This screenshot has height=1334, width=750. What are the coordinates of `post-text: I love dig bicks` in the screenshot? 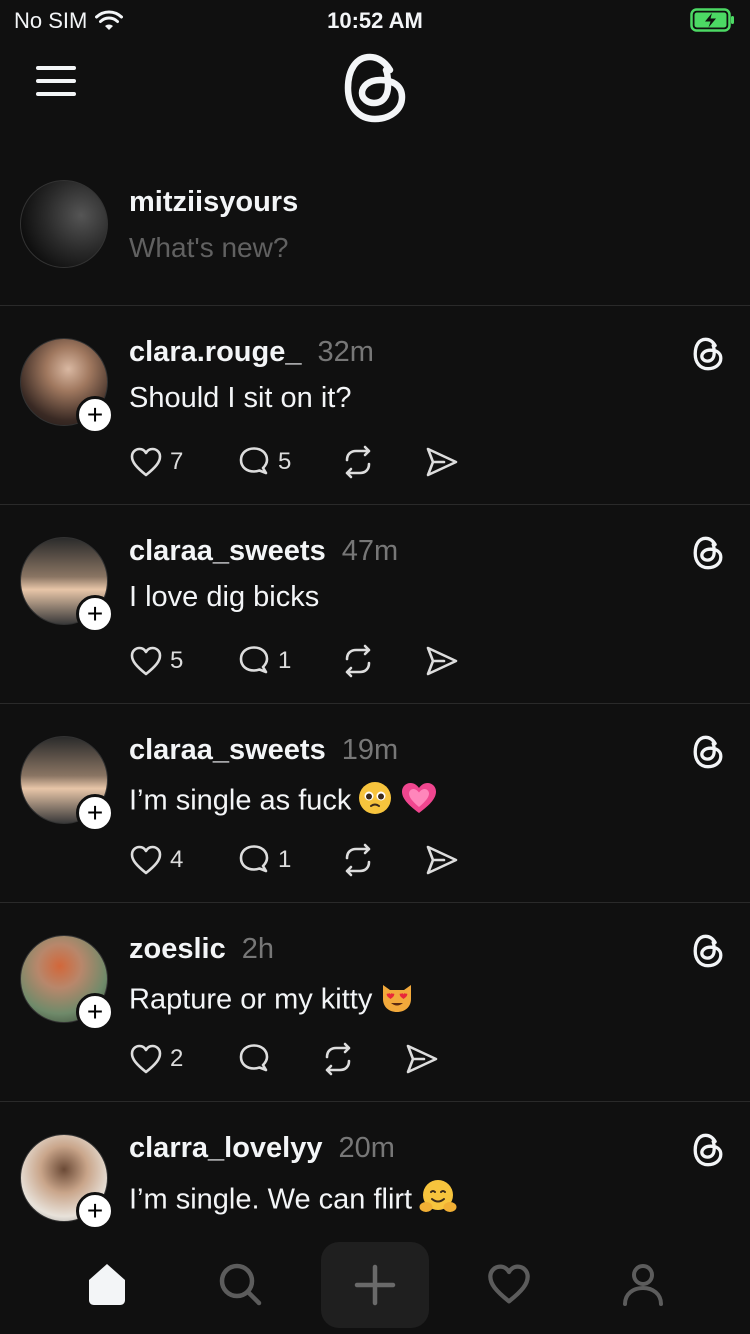 It's located at (224, 597).